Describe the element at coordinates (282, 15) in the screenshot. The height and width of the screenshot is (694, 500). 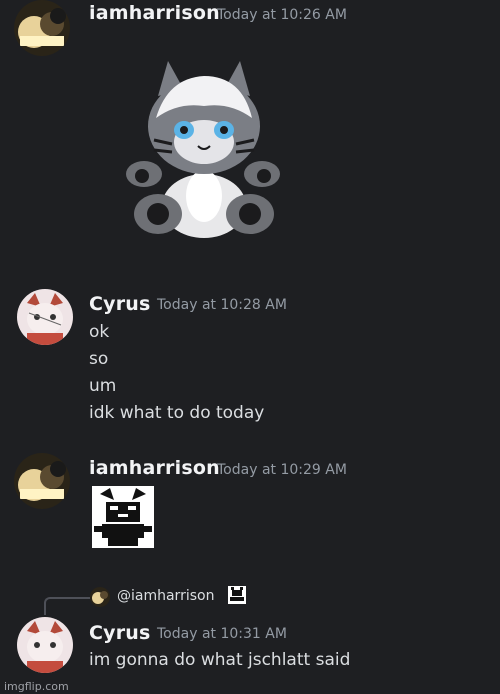
I see `timestamp: Today at 10:26 AM` at that location.